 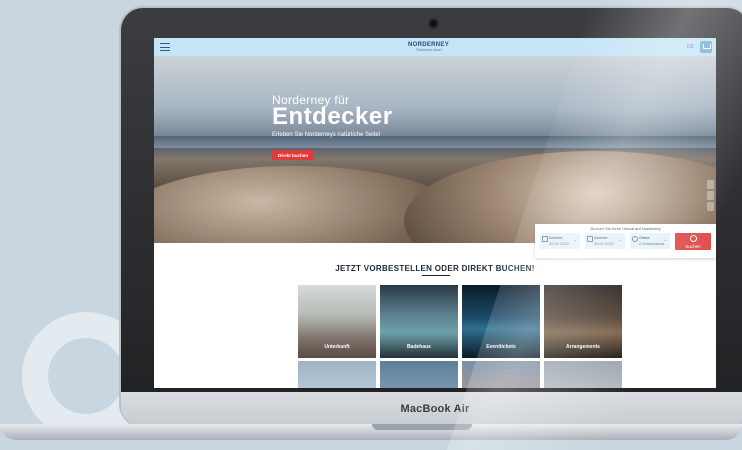 I want to click on departure-field: Abreise 20.01.2022 ⌄, so click(x=605, y=241).